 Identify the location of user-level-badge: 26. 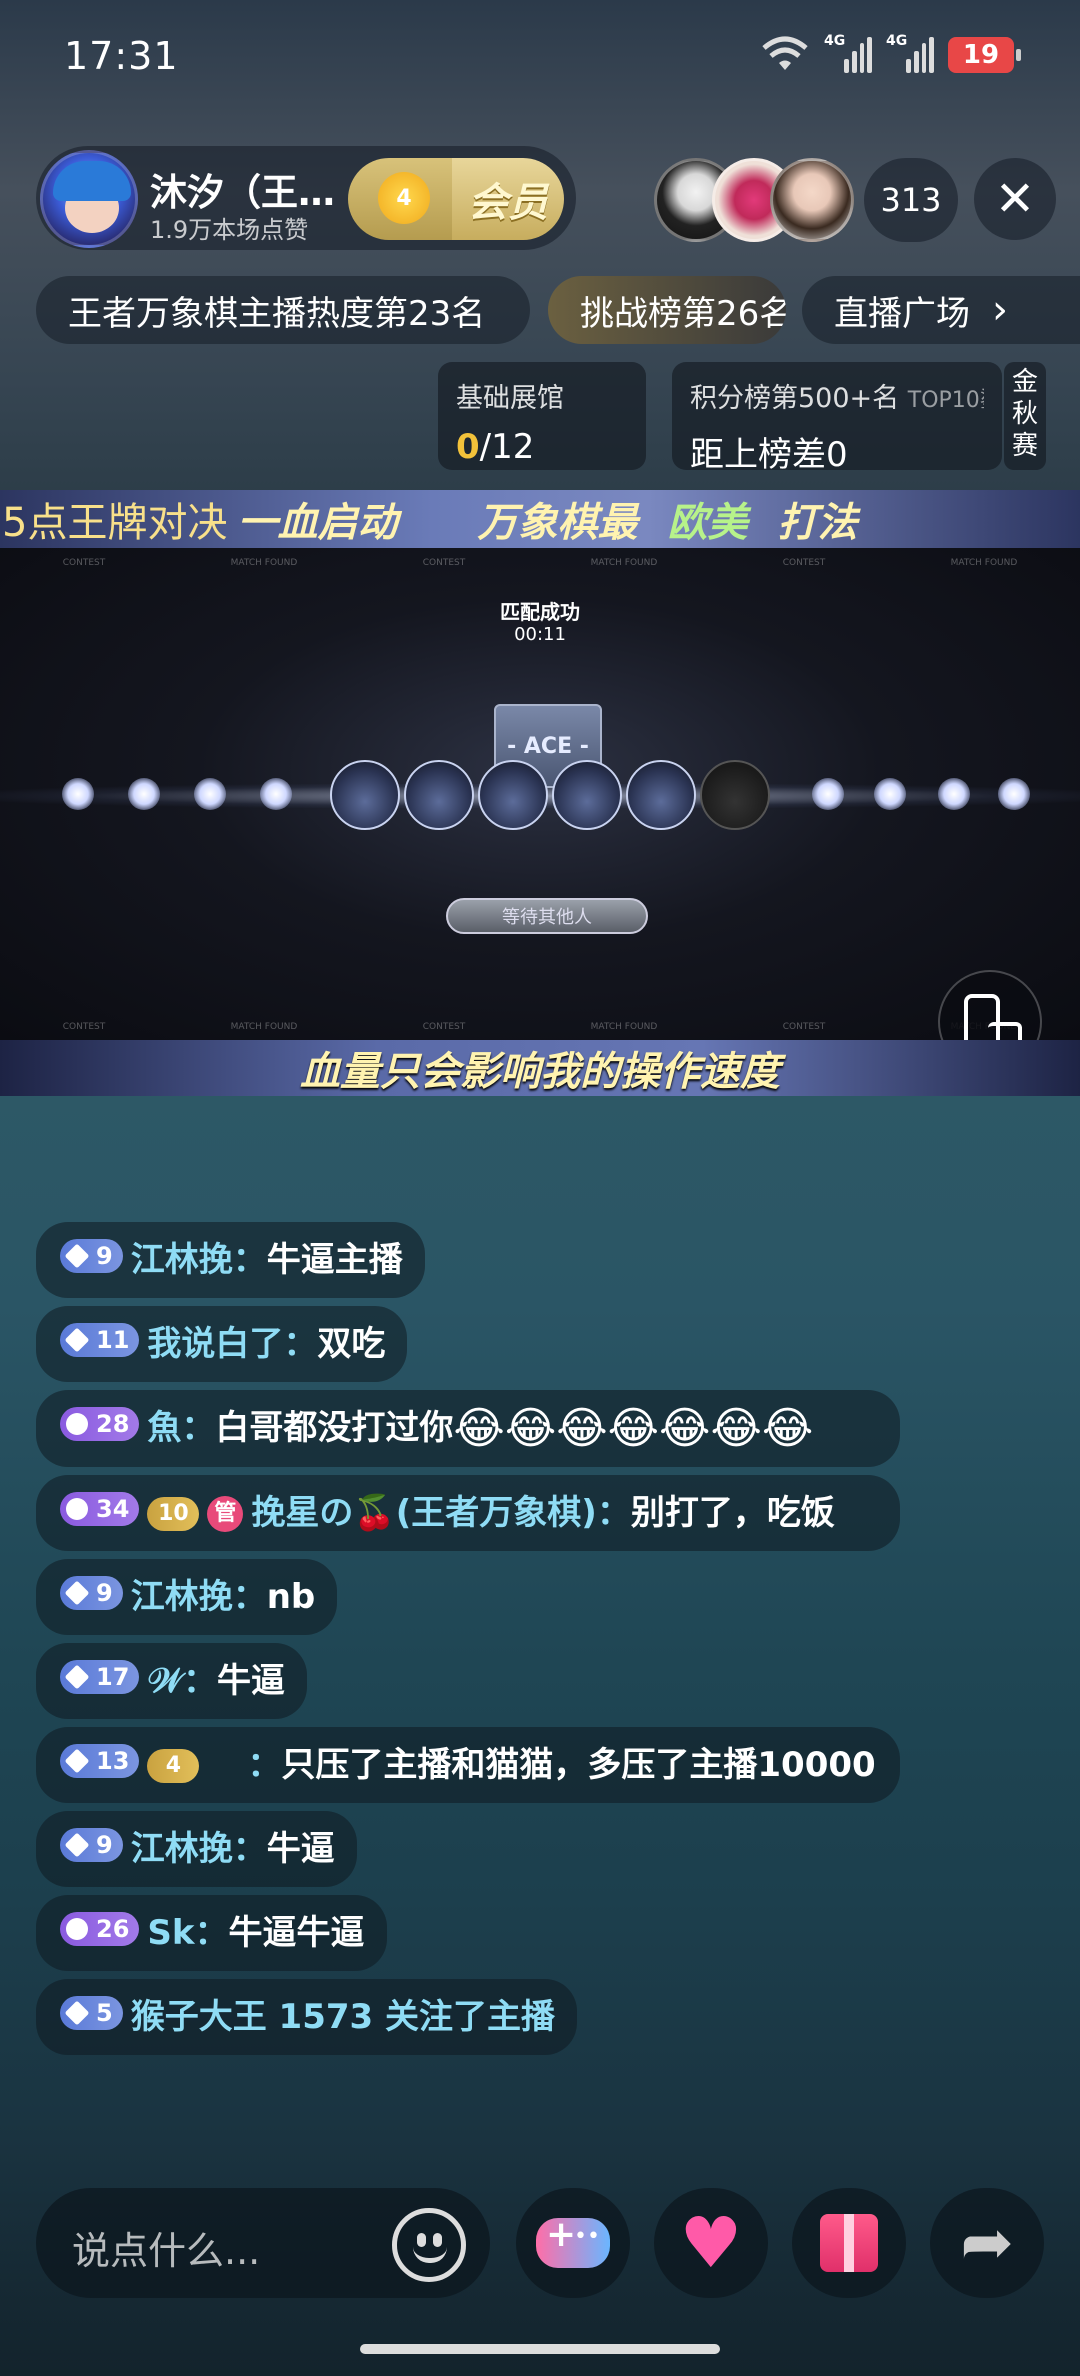
(100, 1929).